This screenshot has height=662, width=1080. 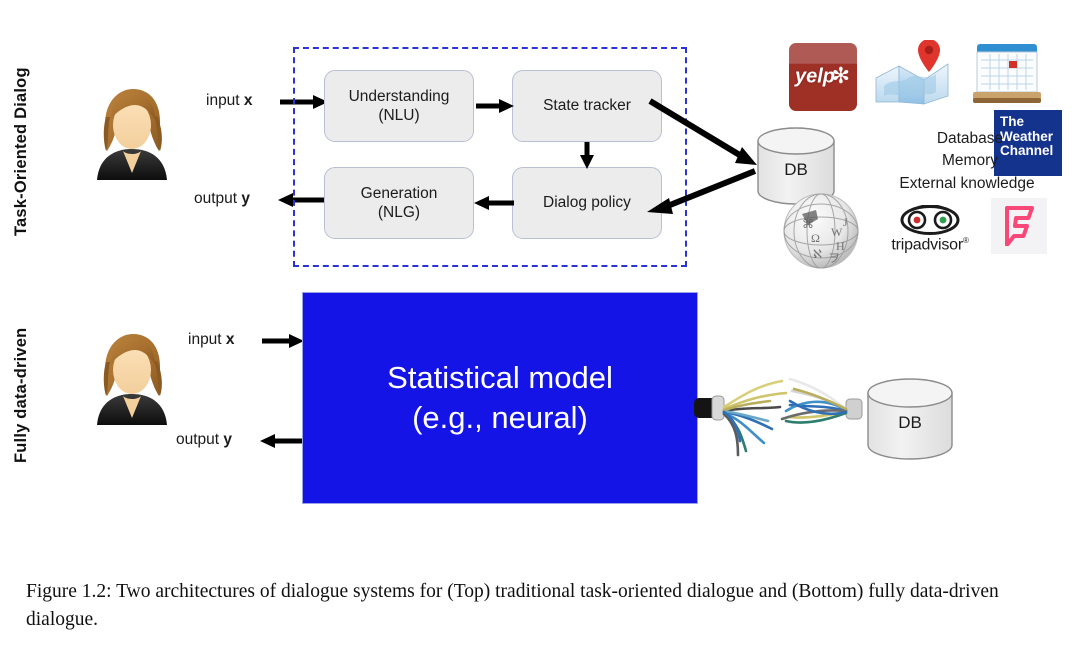 What do you see at coordinates (21, 152) in the screenshot?
I see `top-panel-side-label: Task-Oriented Dialog` at bounding box center [21, 152].